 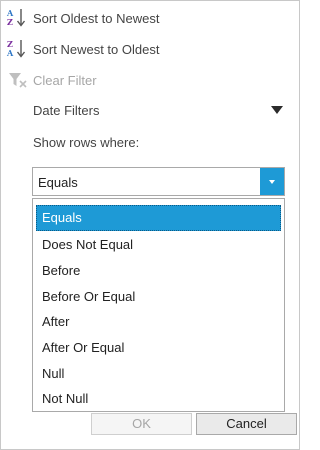 What do you see at coordinates (58, 182) in the screenshot?
I see `condition-selected-value: Equals` at bounding box center [58, 182].